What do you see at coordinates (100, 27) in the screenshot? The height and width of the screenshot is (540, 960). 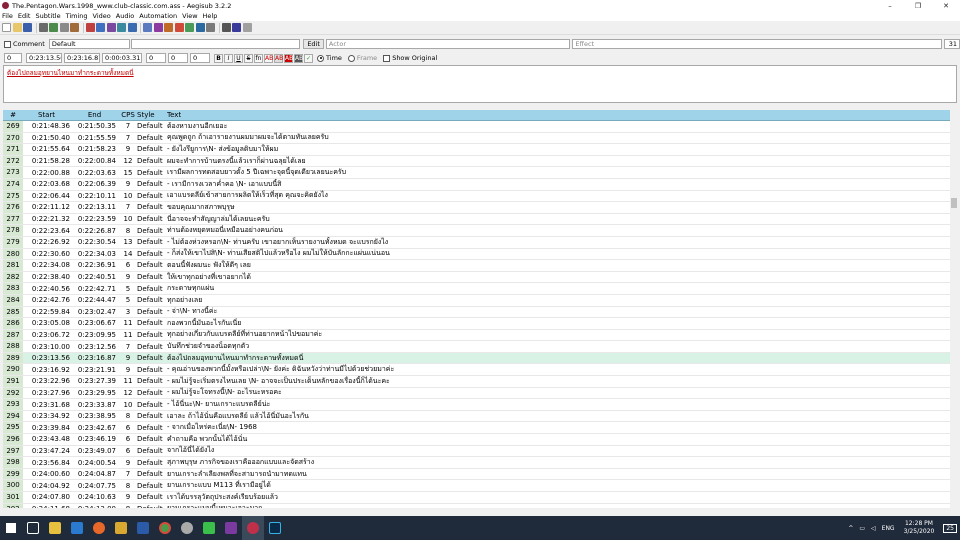 I see `attachments-icon` at bounding box center [100, 27].